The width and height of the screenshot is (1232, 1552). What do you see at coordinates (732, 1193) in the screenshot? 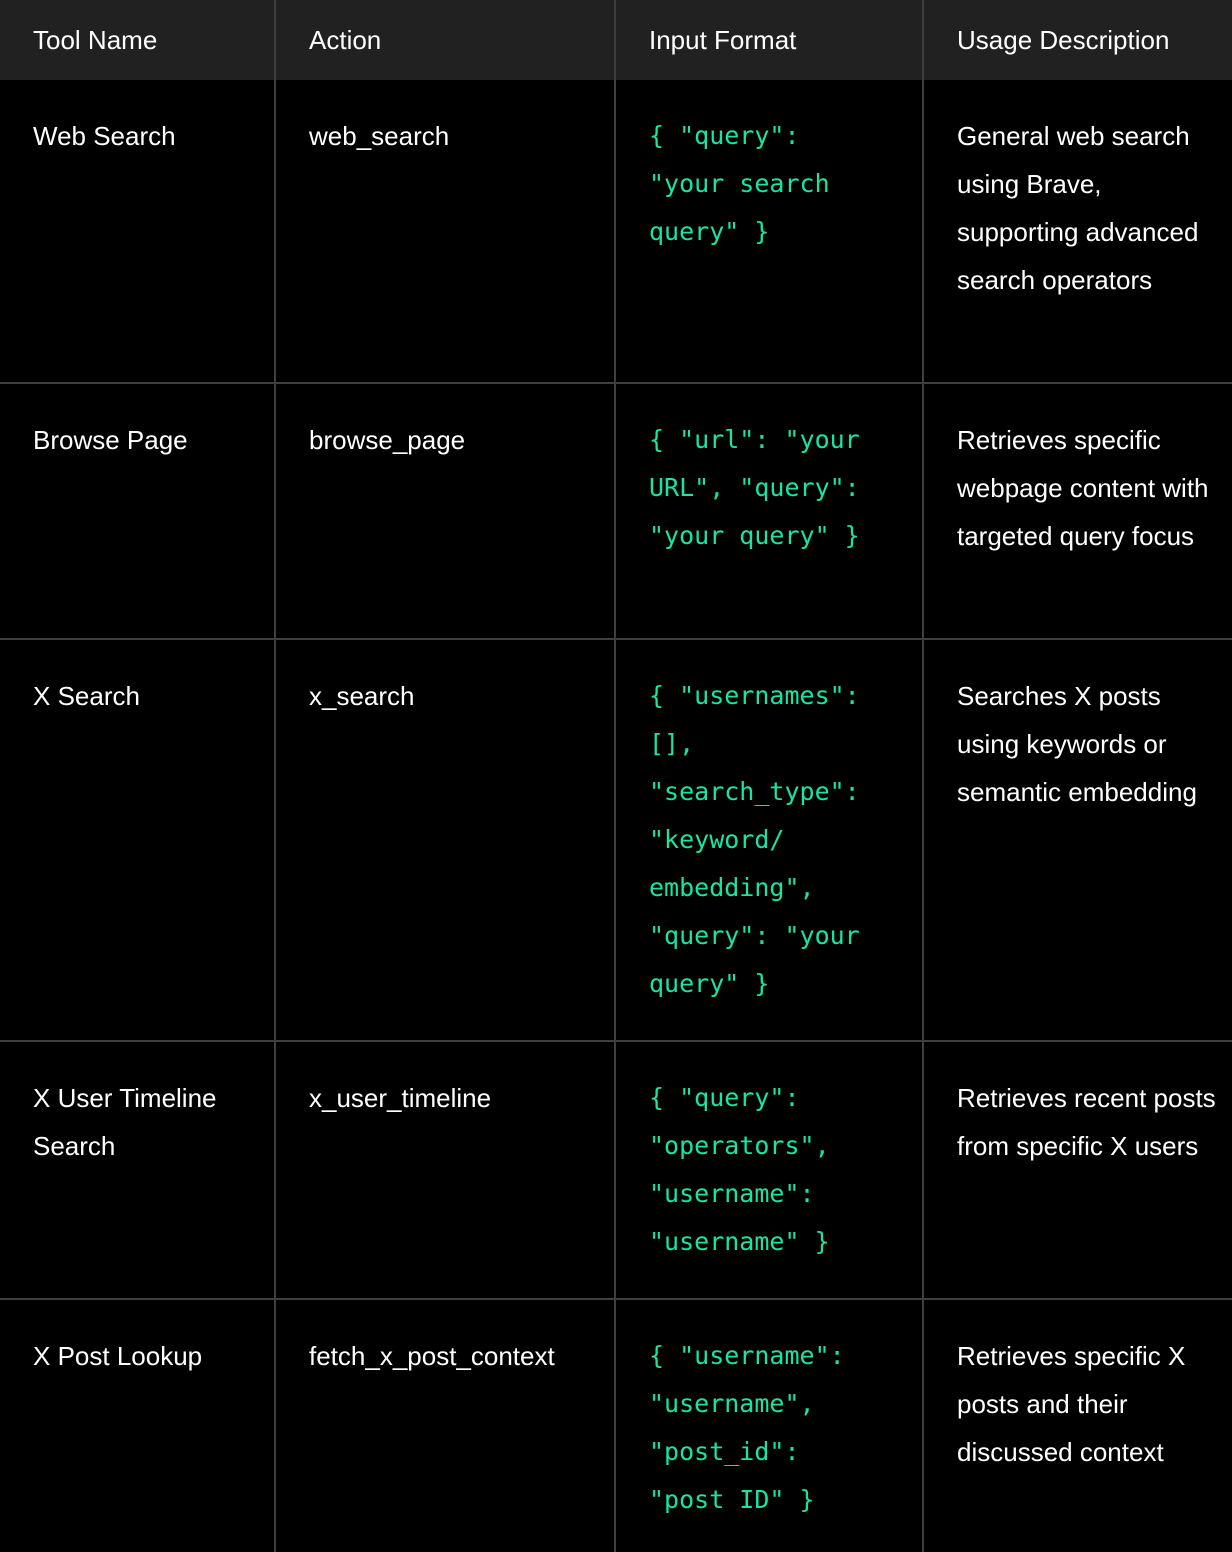
I see `code-line: "username":` at bounding box center [732, 1193].